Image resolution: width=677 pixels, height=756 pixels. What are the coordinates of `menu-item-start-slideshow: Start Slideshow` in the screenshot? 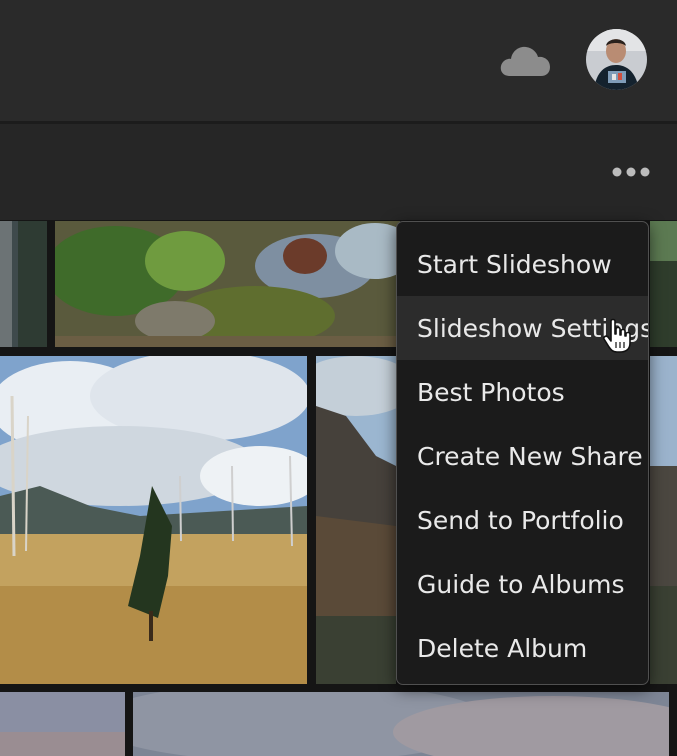 It's located at (522, 264).